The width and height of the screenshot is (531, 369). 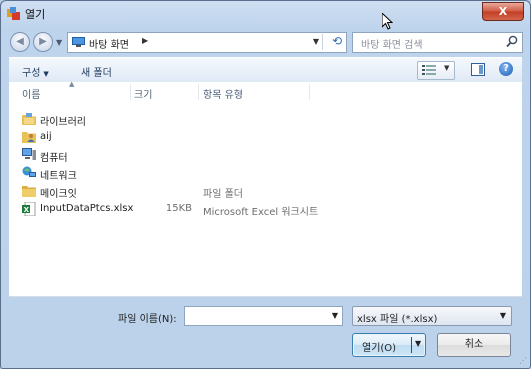 I want to click on list-item: 컴퓨터, so click(x=265, y=155).